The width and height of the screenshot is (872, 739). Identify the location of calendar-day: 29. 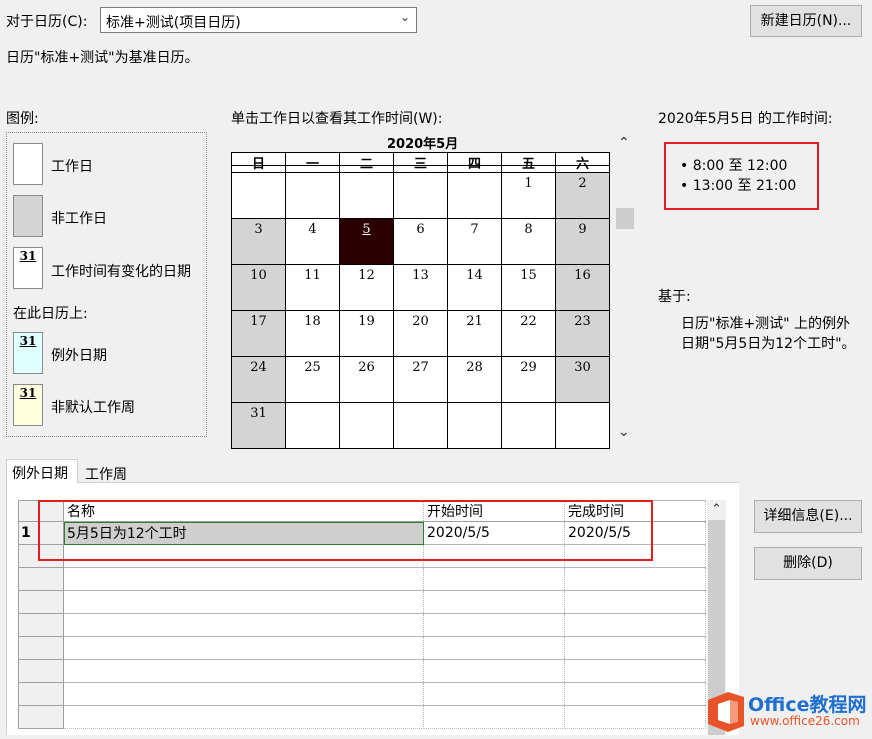
(528, 379).